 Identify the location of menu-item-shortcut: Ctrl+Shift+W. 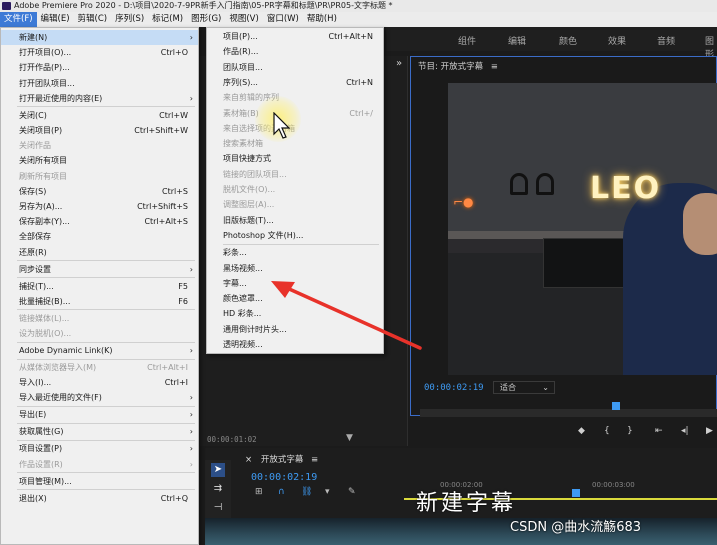
(161, 130).